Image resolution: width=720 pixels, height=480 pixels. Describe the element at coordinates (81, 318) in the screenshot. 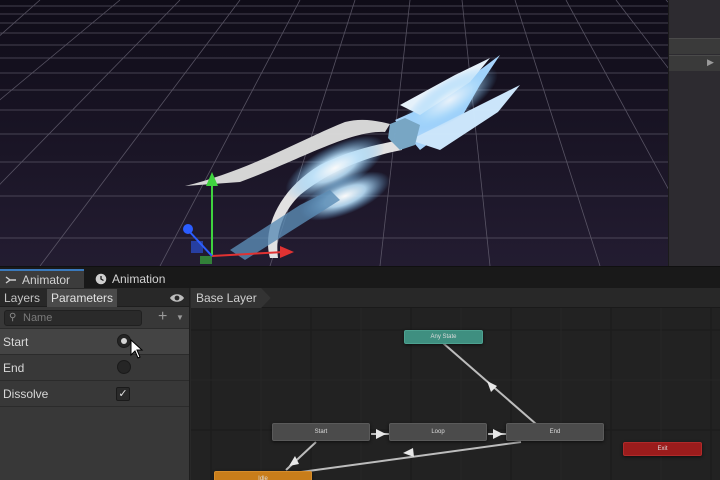

I see `search-input` at that location.